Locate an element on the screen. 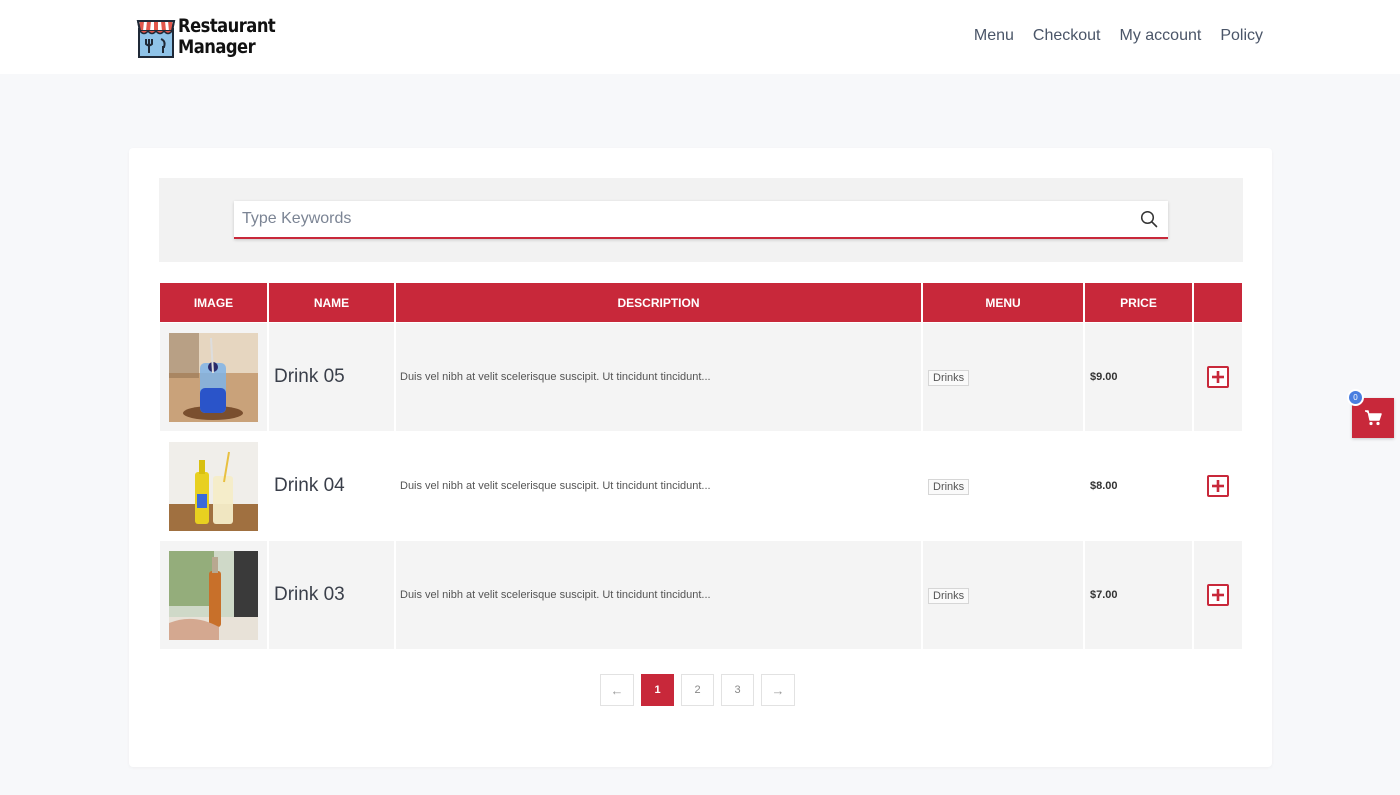  pagination-page-2: 2 is located at coordinates (697, 690).